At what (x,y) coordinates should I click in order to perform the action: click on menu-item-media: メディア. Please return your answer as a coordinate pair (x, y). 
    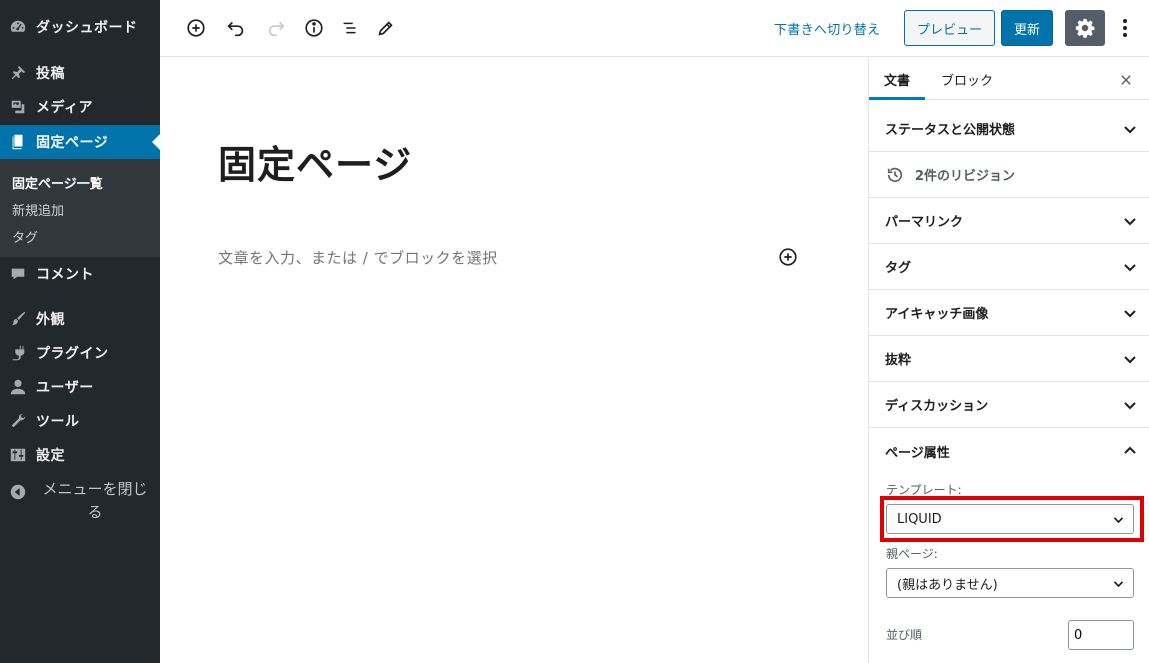
    Looking at the image, I should click on (80, 107).